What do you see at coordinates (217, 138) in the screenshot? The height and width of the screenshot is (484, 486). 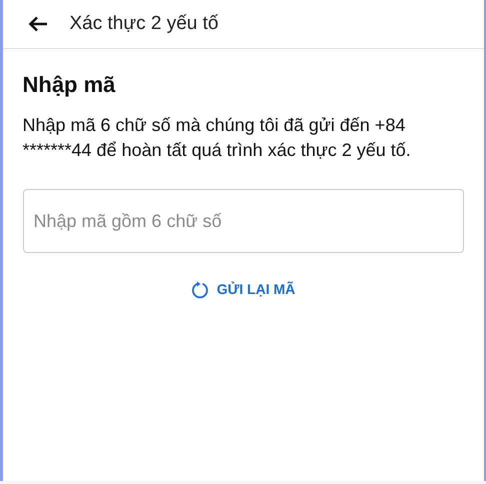 I see `description-text: Nhập mã 6 chữ số mà chúng tôi đã gửi đến +84 *******44 để hoàn tất quá trình xác thực 2 yếu tố.` at bounding box center [217, 138].